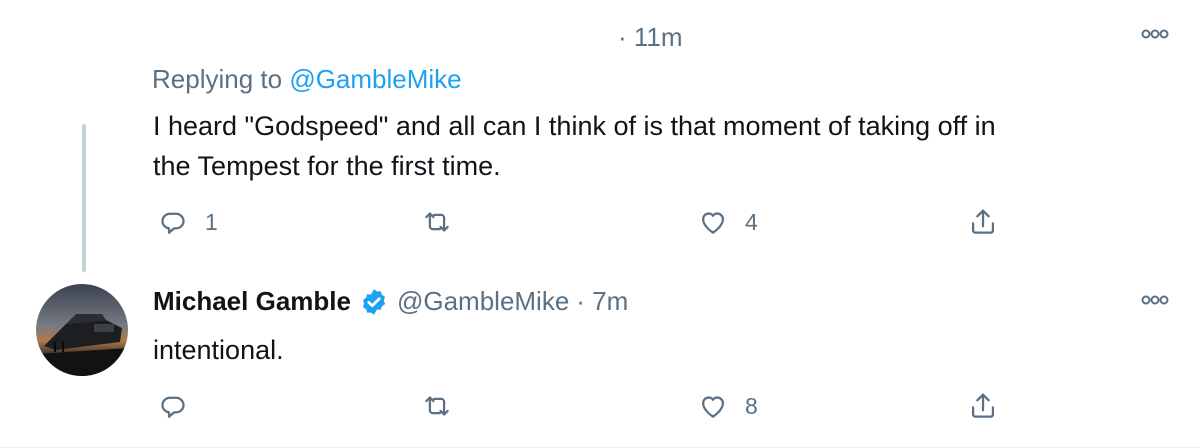  I want to click on display-name: Michael Gamble, so click(252, 301).